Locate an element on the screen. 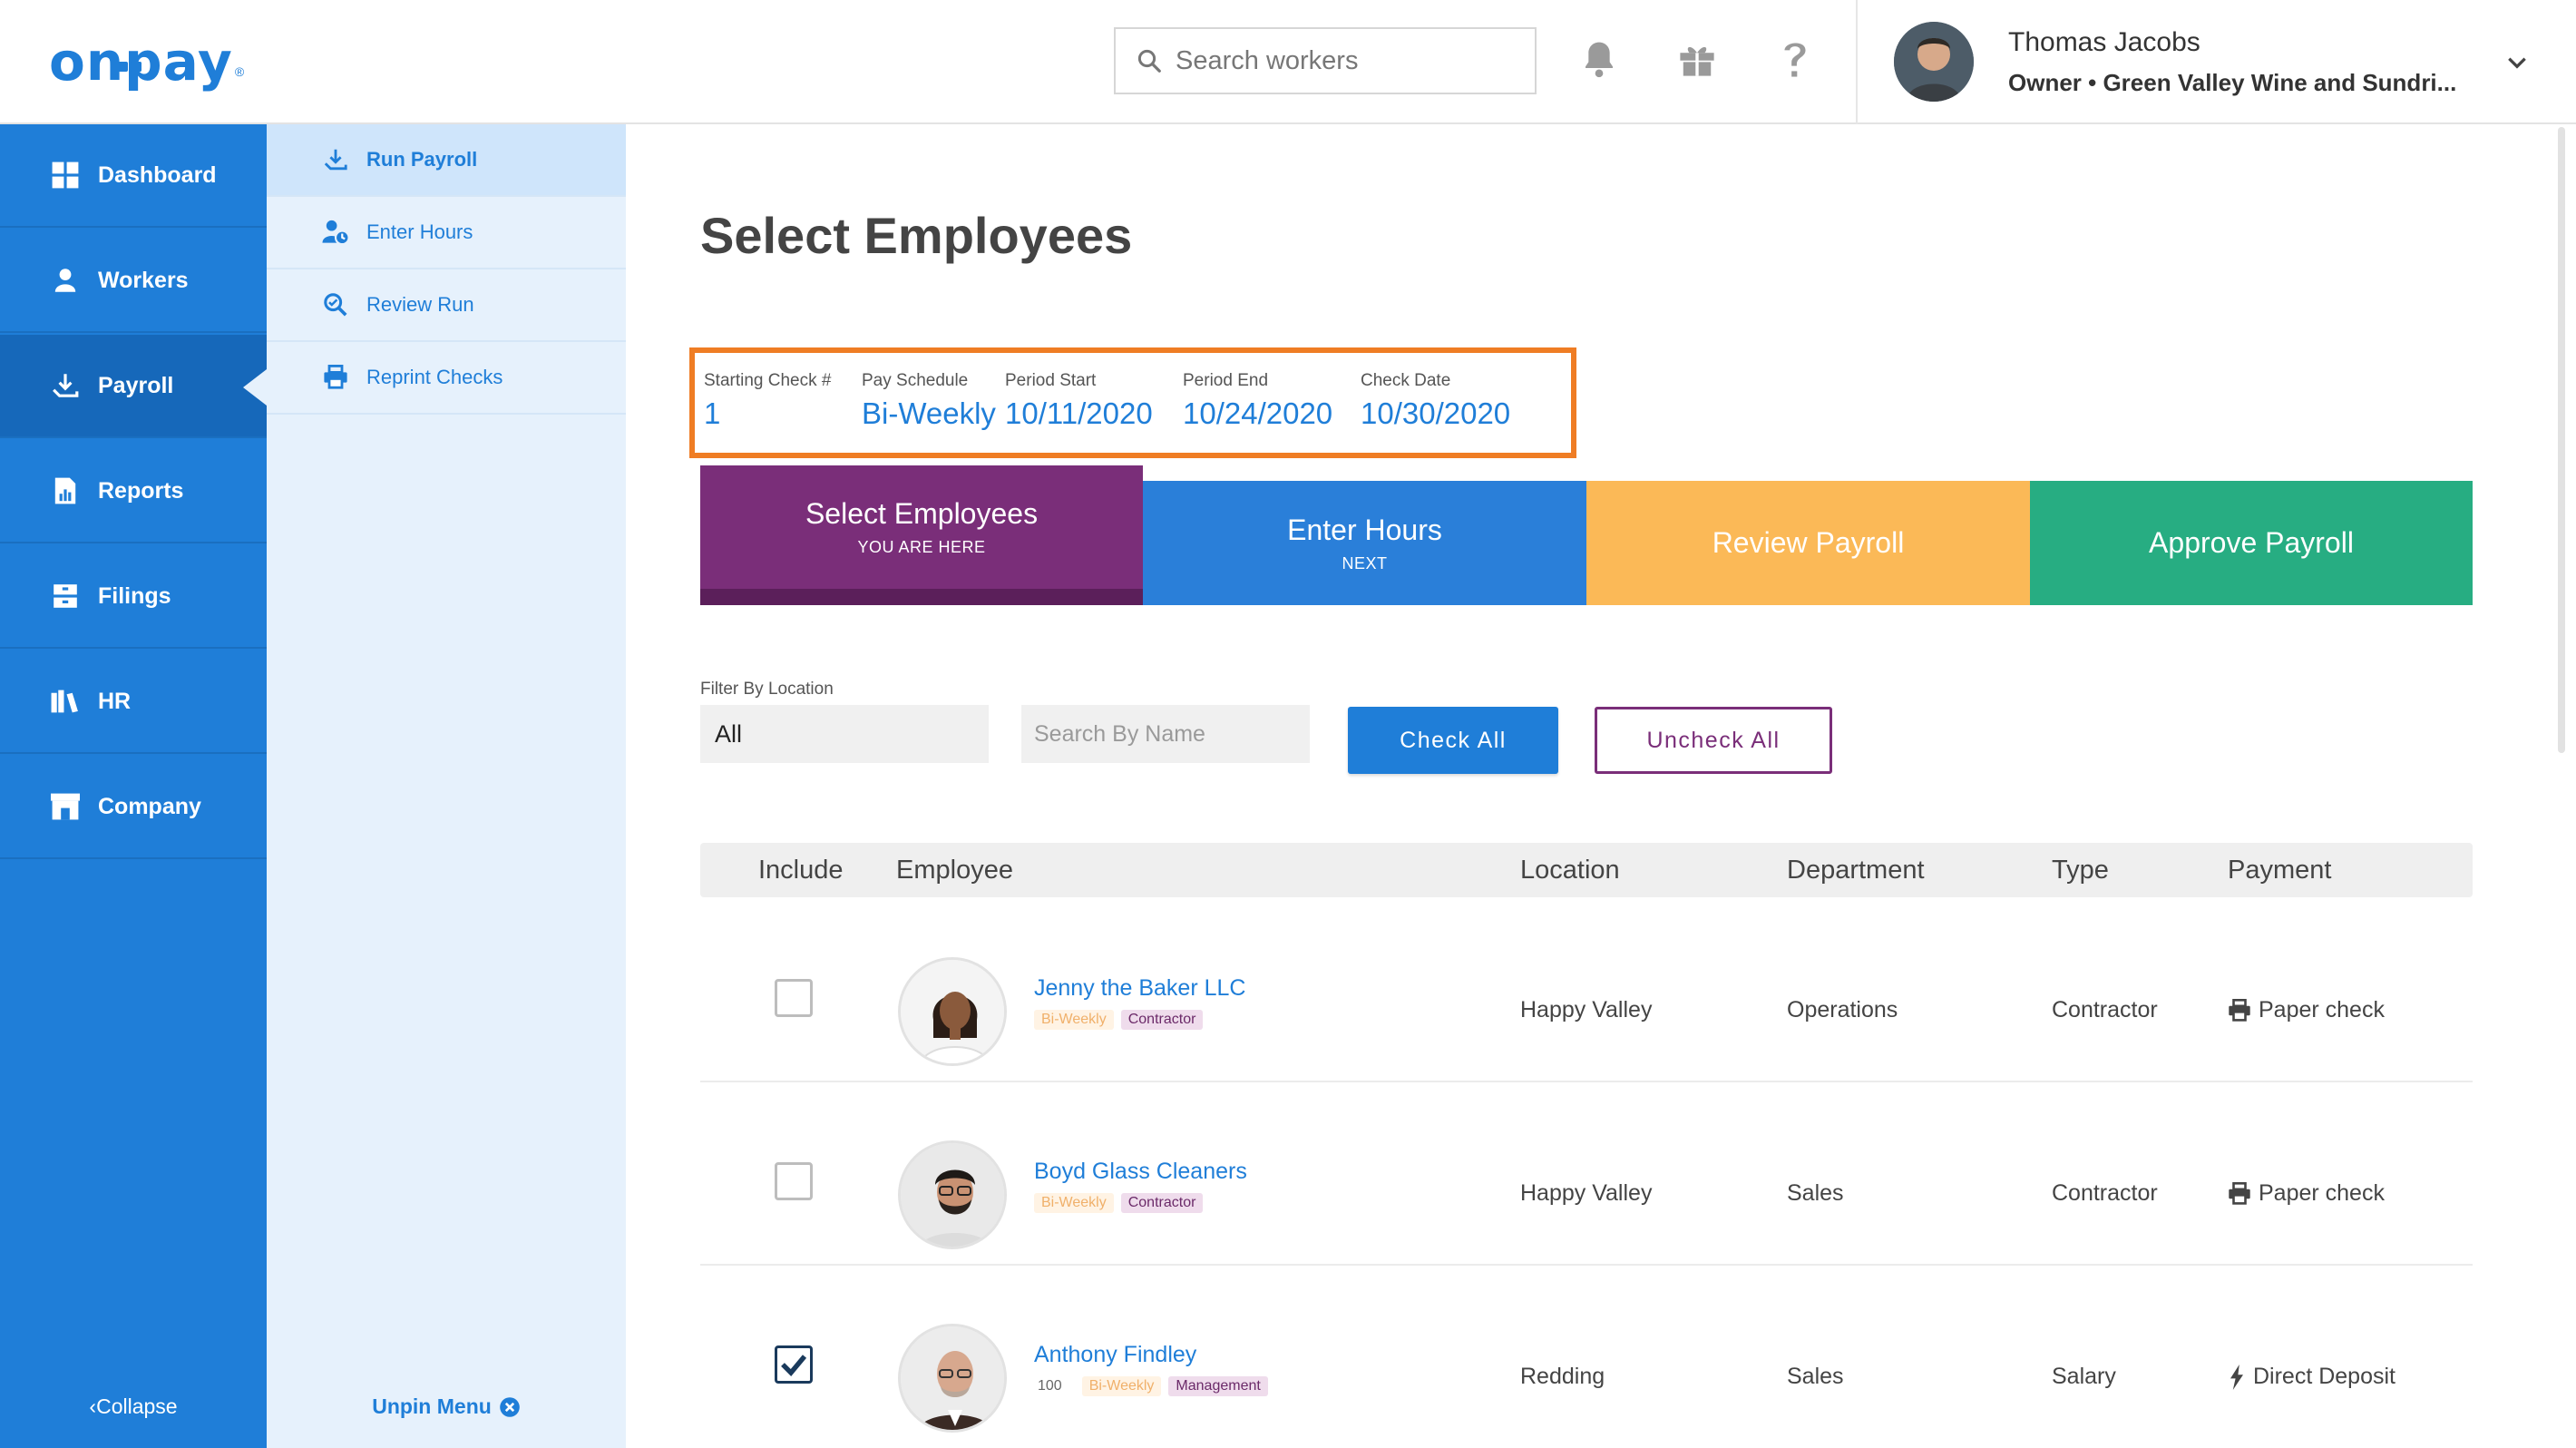  period-start-label: Period Start is located at coordinates (1051, 380).